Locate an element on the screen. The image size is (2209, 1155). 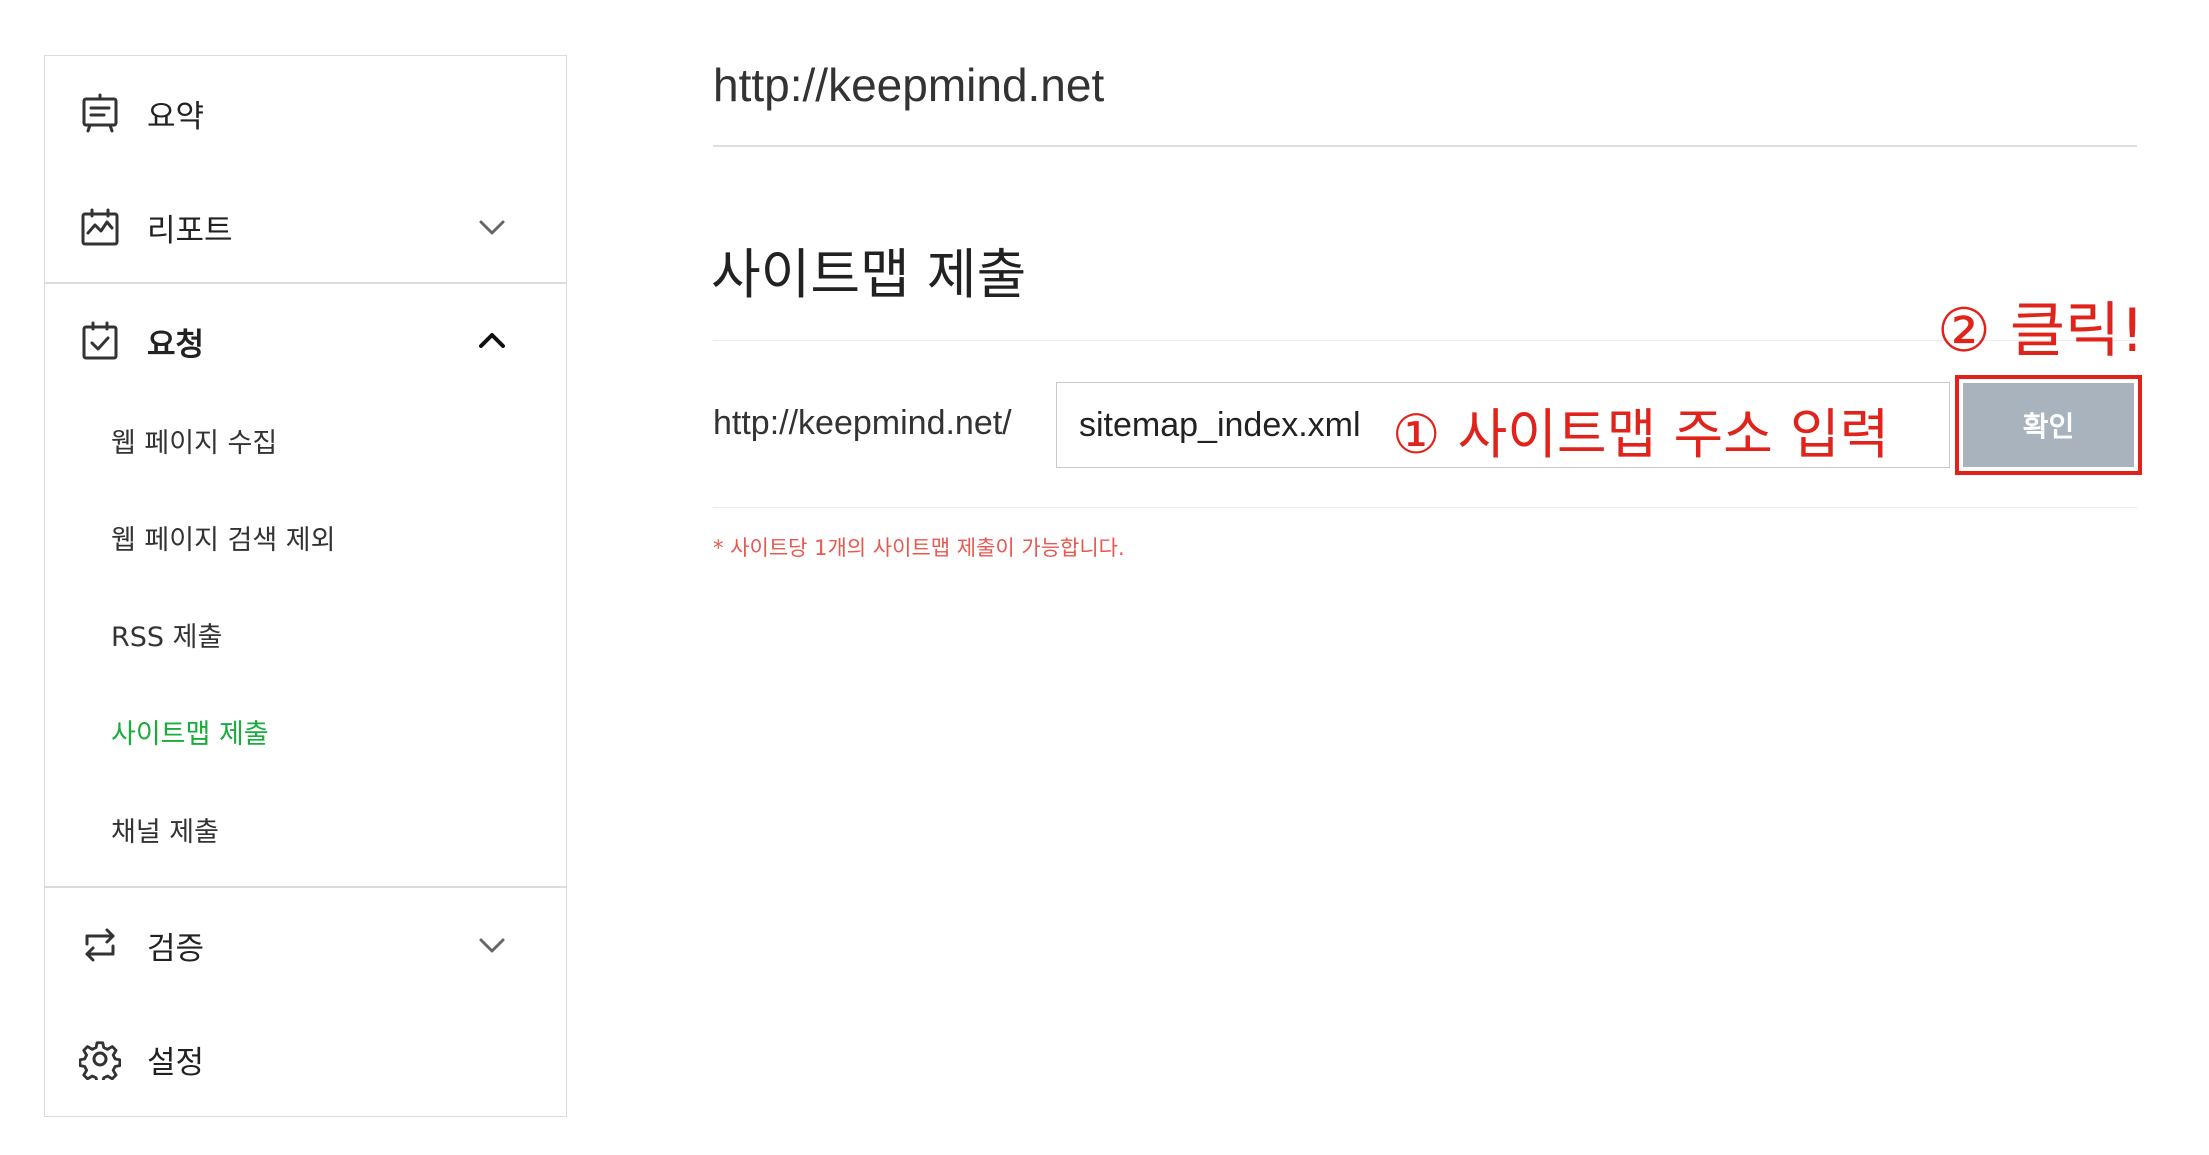
sidebar-subitem-rss-submit: RSS 제출 is located at coordinates (166, 638).